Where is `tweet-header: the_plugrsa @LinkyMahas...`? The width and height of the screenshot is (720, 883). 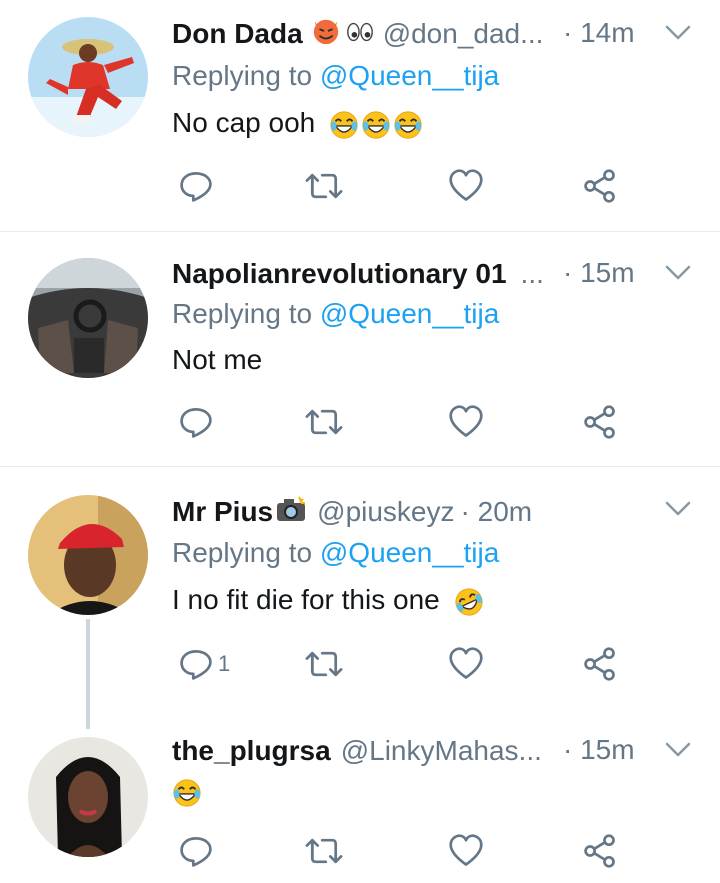 tweet-header: the_plugrsa @LinkyMahas... is located at coordinates (357, 751).